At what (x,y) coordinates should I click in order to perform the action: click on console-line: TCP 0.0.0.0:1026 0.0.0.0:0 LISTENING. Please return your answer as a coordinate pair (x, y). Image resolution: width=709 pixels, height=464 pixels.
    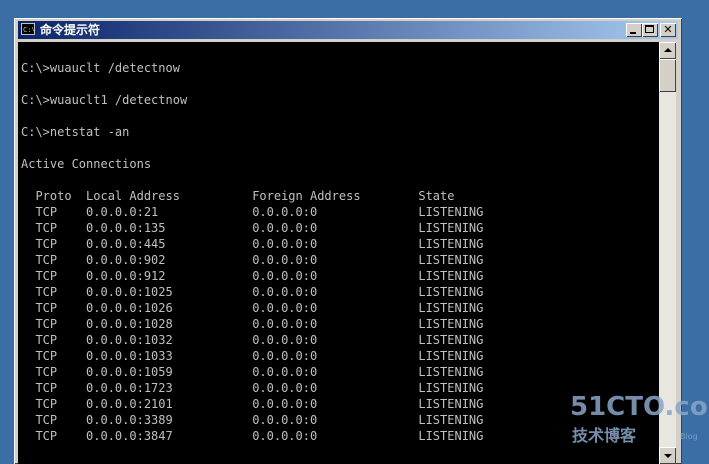
    Looking at the image, I should click on (252, 308).